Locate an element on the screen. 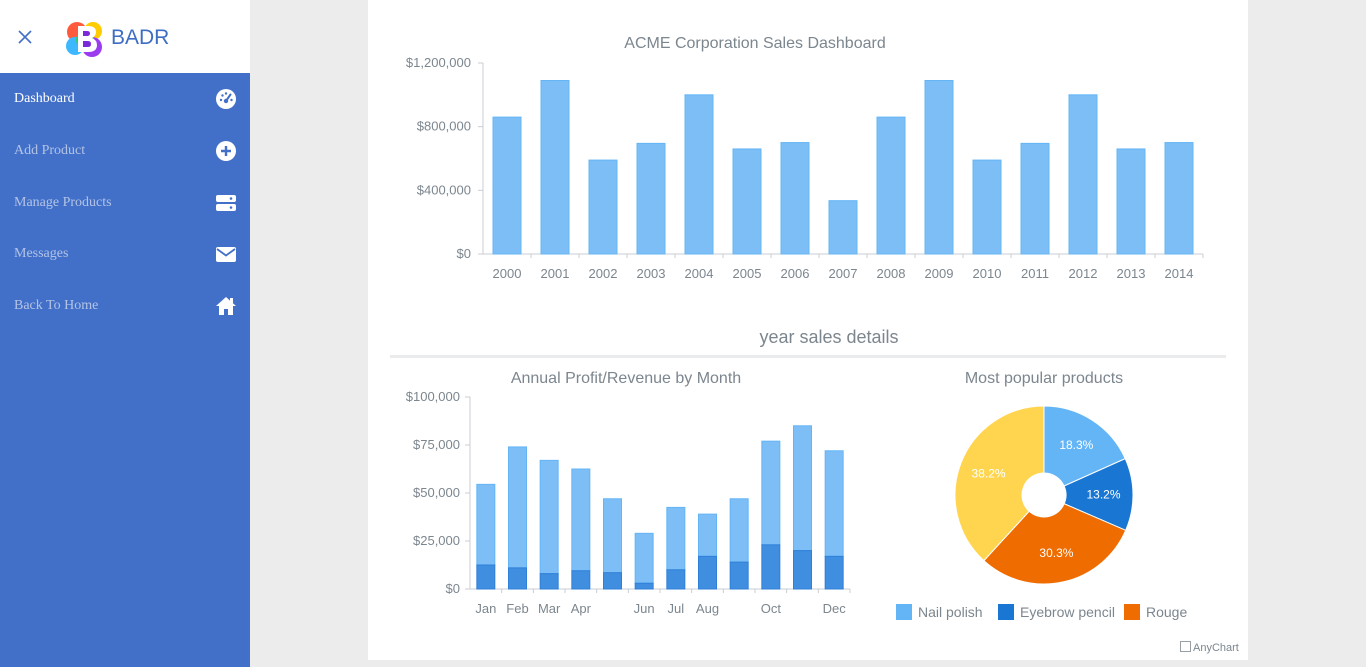 Image resolution: width=1366 pixels, height=667 pixels. chart-title: Annual Profit/Revenue by Month is located at coordinates (626, 378).